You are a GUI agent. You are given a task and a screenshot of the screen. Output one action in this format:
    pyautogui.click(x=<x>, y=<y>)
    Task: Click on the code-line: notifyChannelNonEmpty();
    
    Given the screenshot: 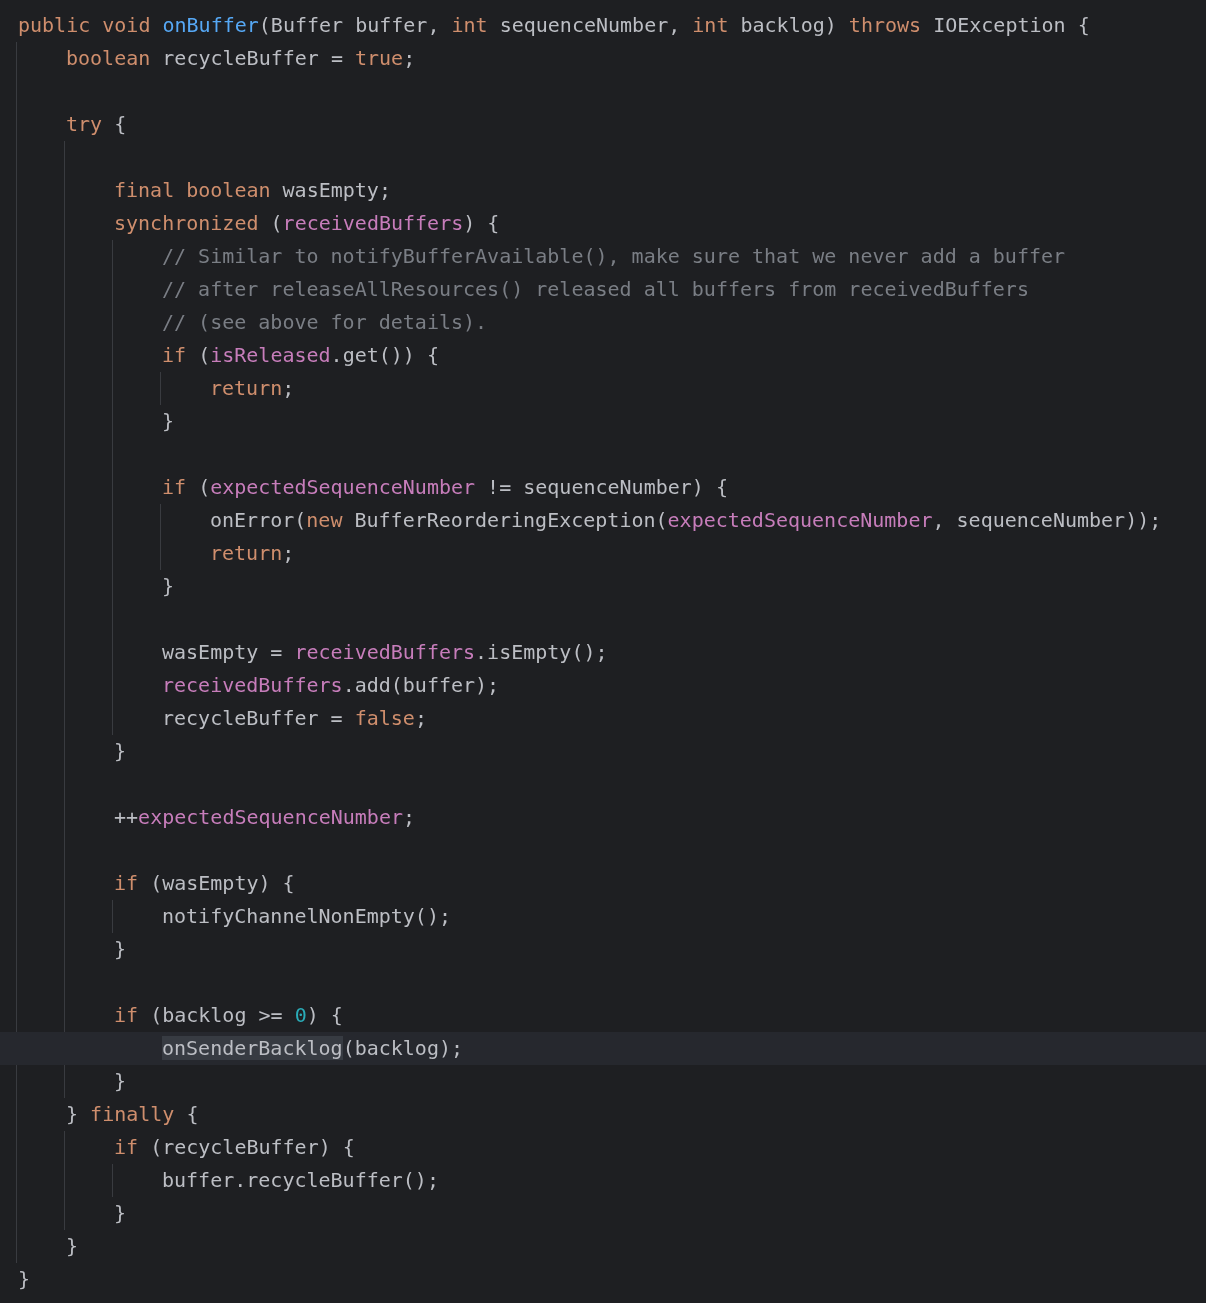 What is the action you would take?
    pyautogui.click(x=306, y=916)
    